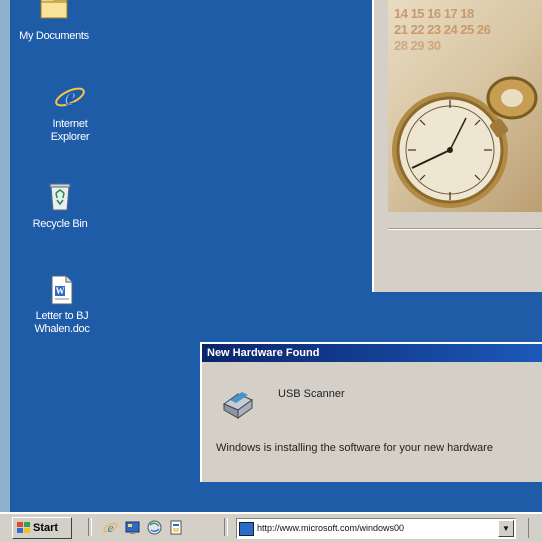  I want to click on page-icon, so click(246, 529).